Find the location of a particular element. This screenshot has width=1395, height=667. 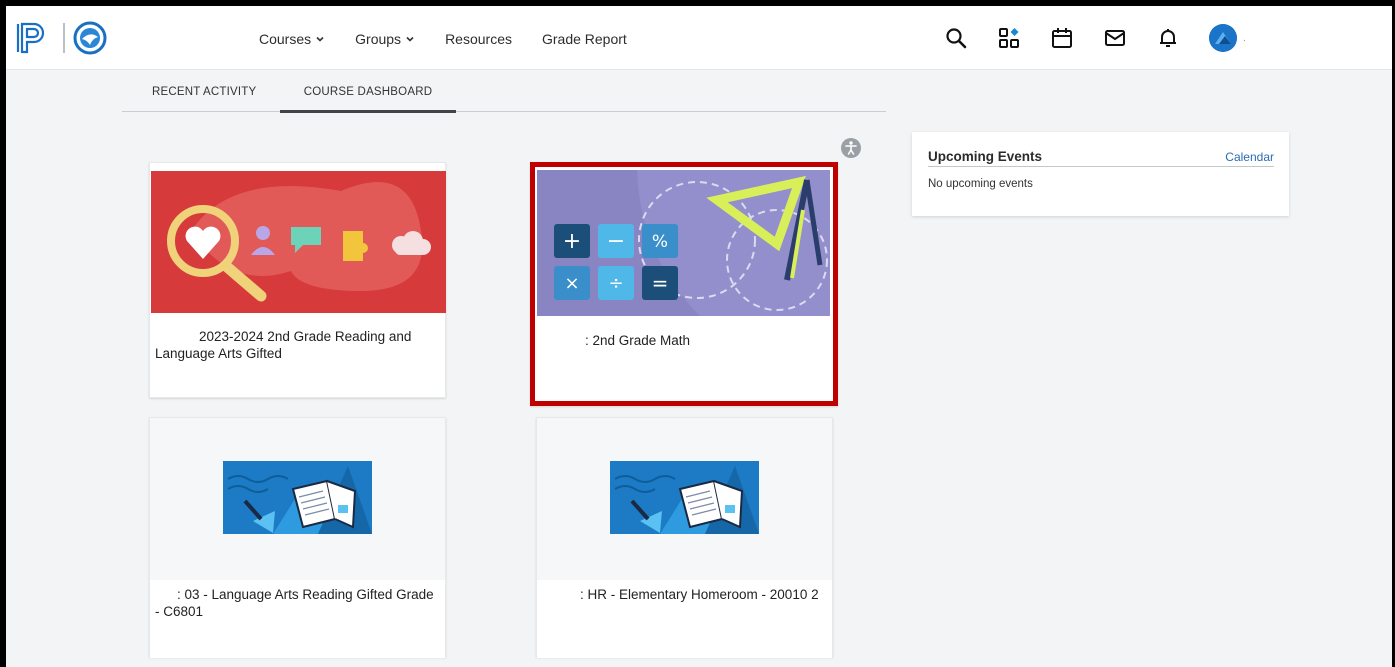

main-nav: Courses Groups Resources Grade Report is located at coordinates (443, 39).